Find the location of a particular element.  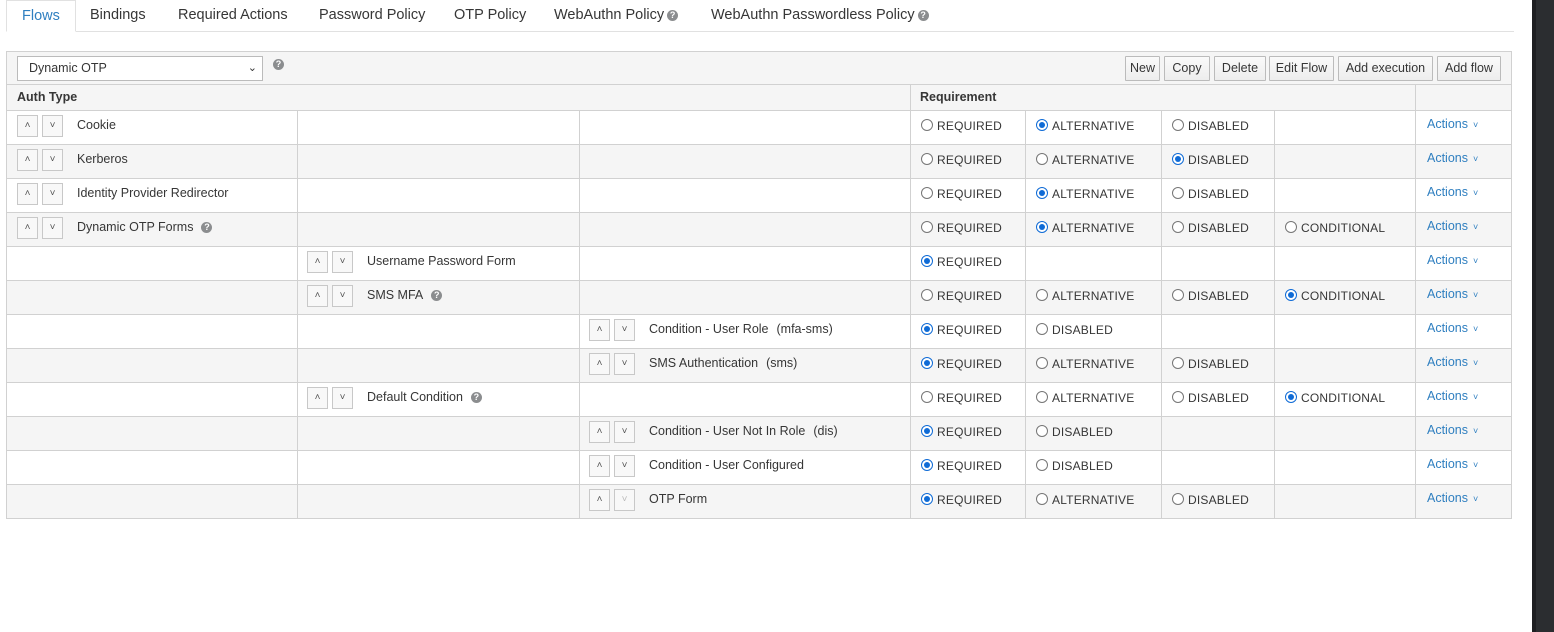

add-flow-button: Add flow is located at coordinates (1469, 68).